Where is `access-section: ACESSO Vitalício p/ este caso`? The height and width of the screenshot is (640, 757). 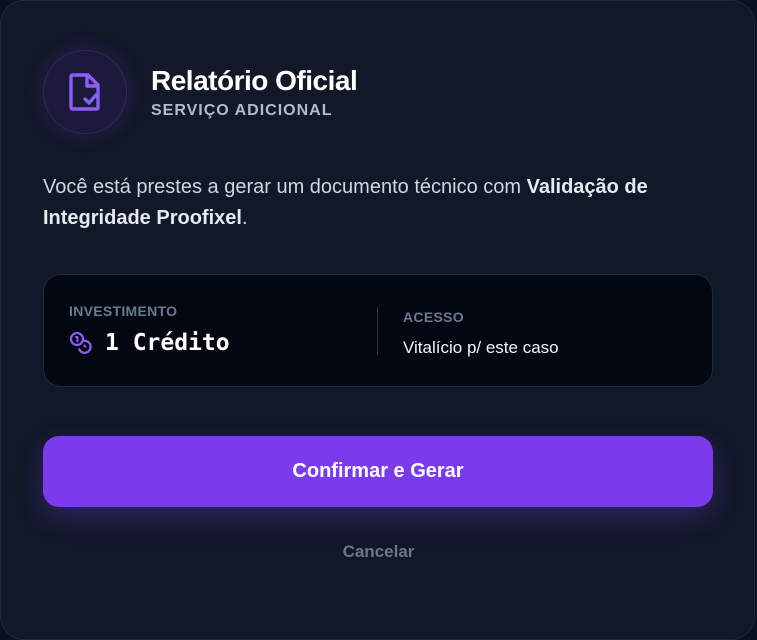 access-section: ACESSO Vitalício p/ este caso is located at coordinates (481, 333).